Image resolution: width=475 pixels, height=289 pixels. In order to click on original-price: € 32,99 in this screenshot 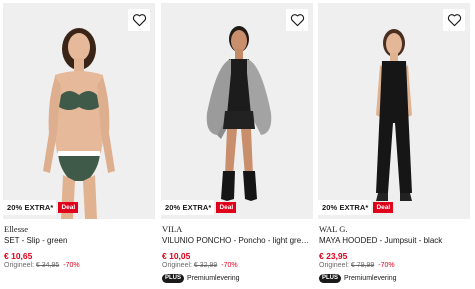, I will do `click(205, 265)`.